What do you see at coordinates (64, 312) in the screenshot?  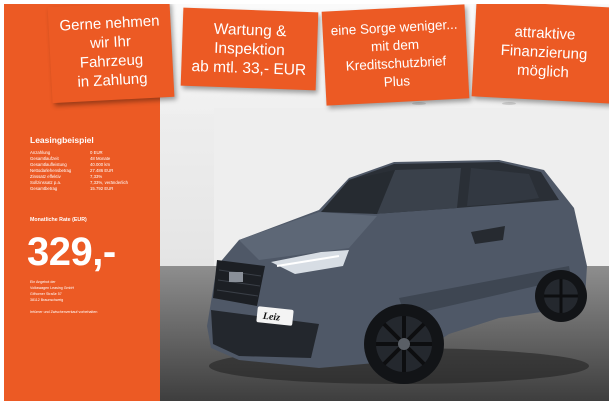 I see `disclaimer-note: Irrtümer und Zwischenverkauf vorbehalten` at bounding box center [64, 312].